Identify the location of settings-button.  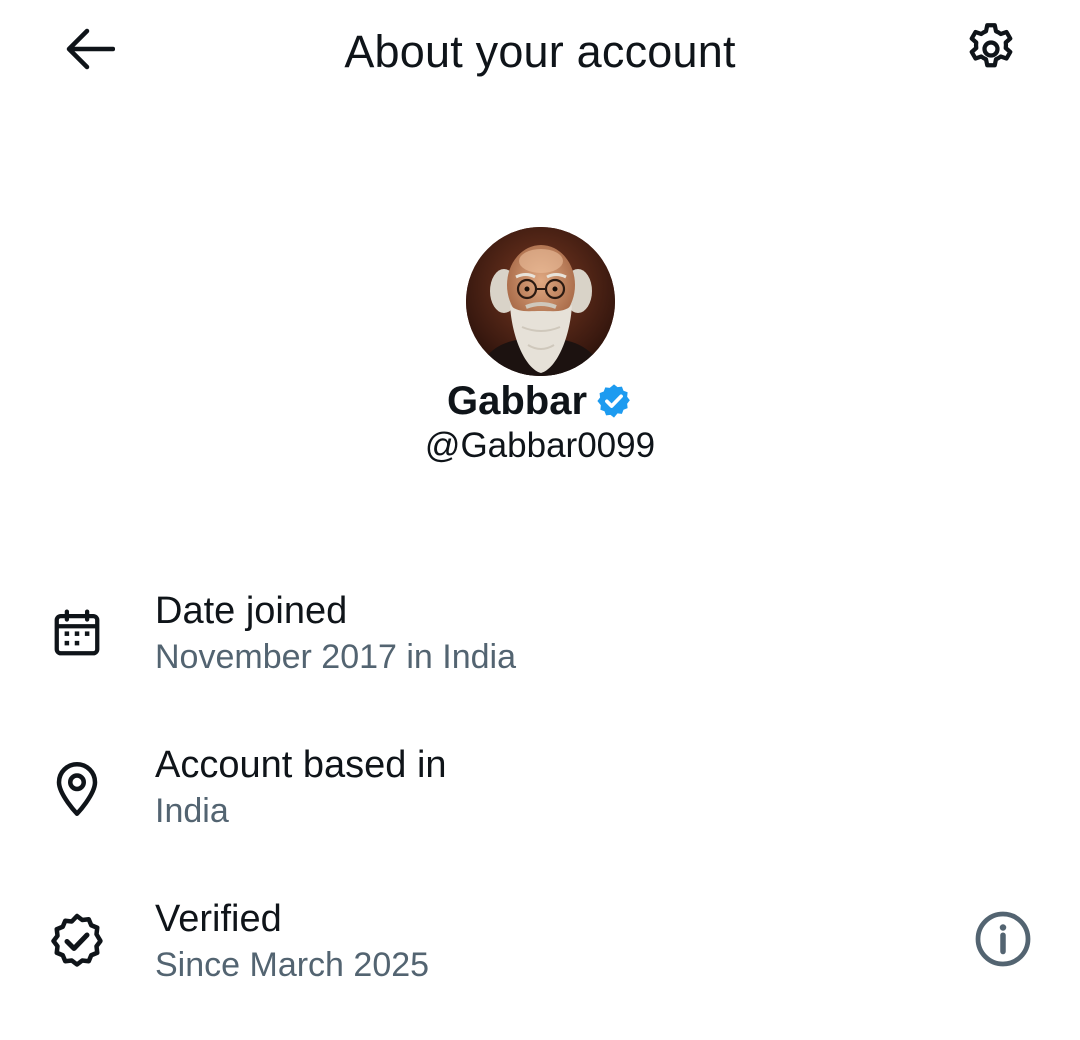
(991, 51).